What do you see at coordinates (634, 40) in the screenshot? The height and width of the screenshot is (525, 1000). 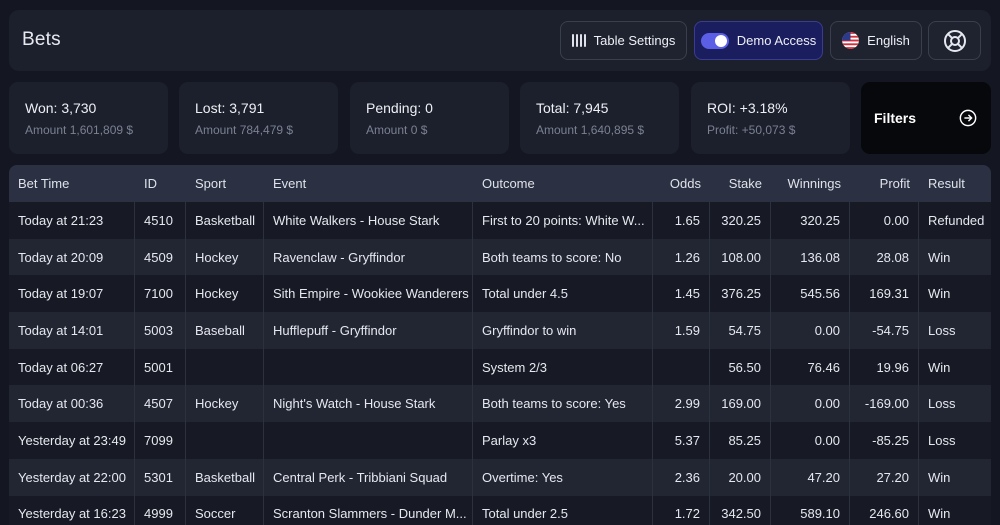 I see `table-settings-label: Table Settings` at bounding box center [634, 40].